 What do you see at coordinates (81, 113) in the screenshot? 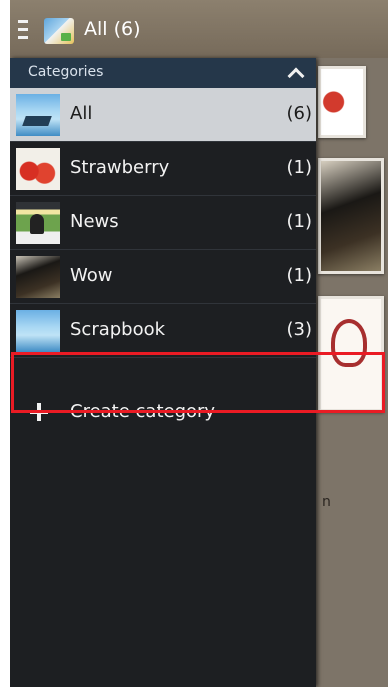
I see `category-name: All` at bounding box center [81, 113].